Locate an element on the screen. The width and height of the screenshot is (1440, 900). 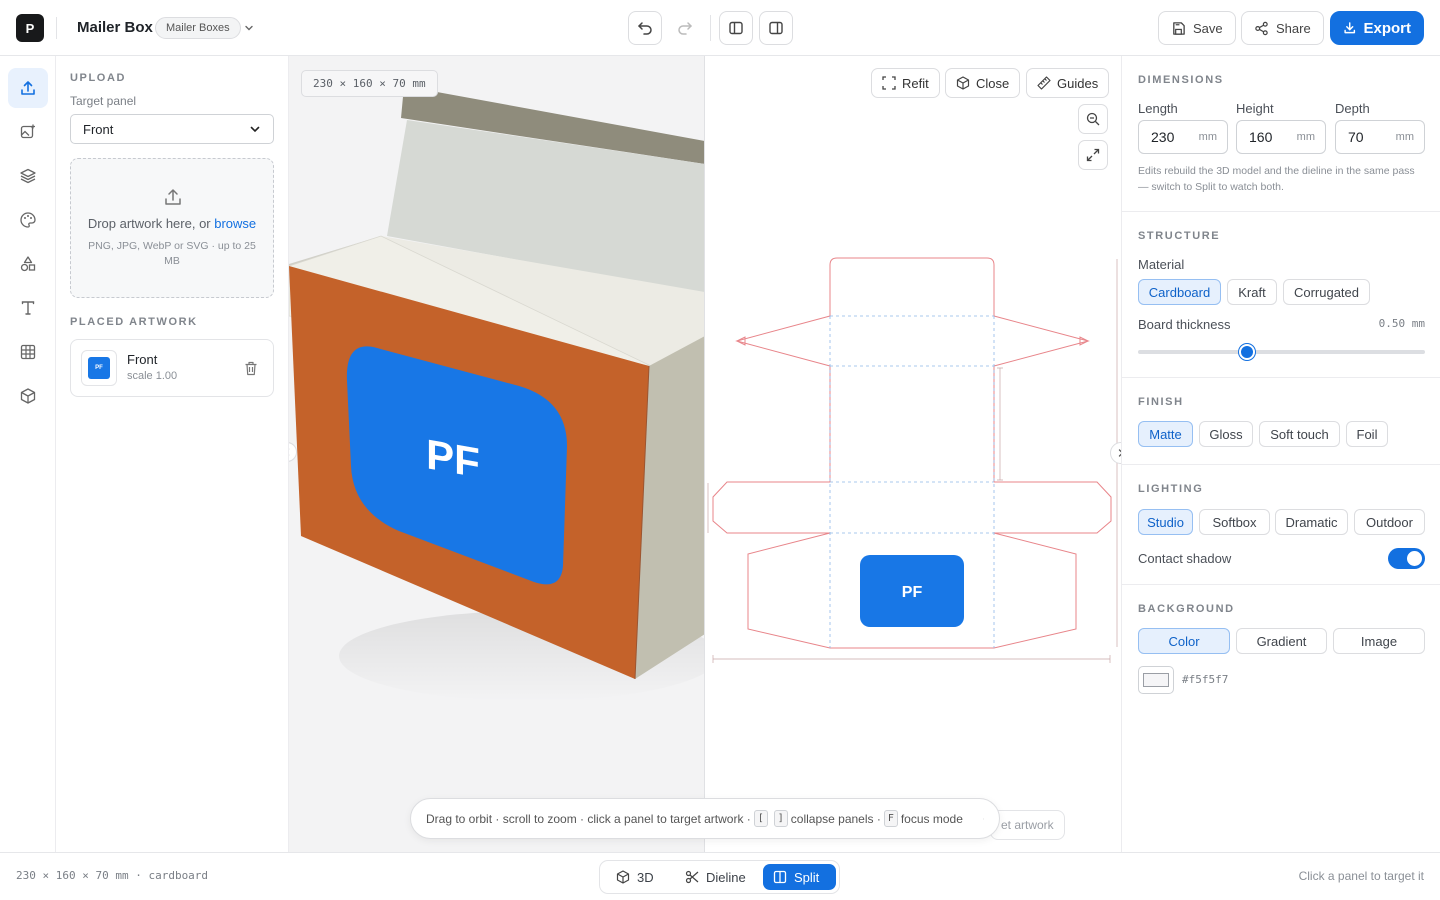
mode-3d-button: 3D is located at coordinates (635, 877).